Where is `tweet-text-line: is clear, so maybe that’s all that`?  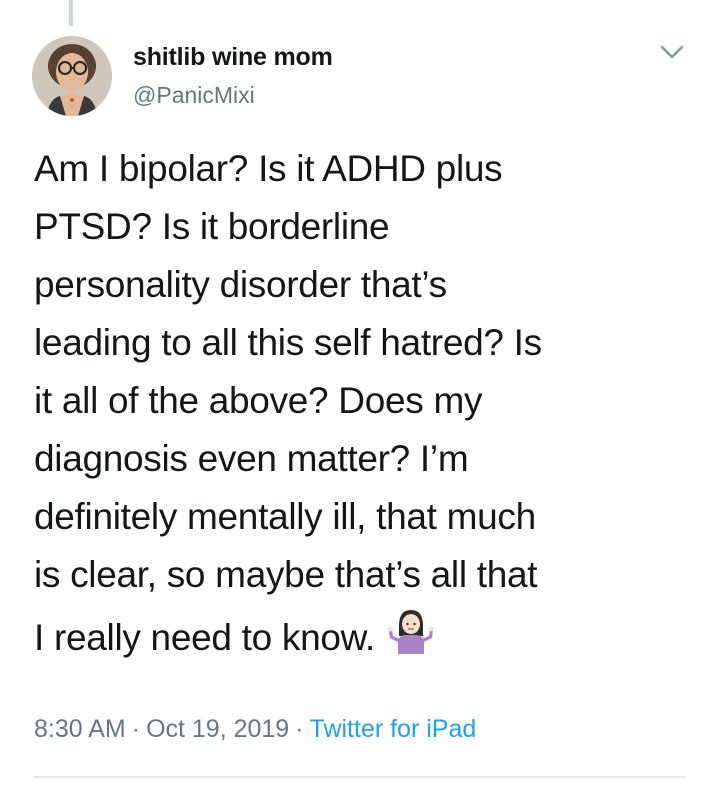 tweet-text-line: is clear, so maybe that’s all that is located at coordinates (286, 574).